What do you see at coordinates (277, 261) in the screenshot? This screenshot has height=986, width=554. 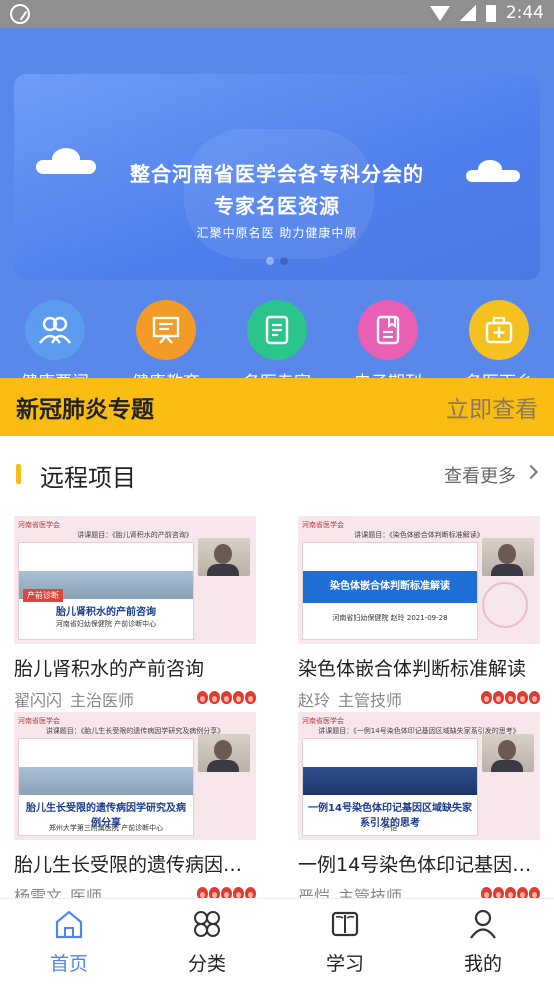 I see `banner-pager` at bounding box center [277, 261].